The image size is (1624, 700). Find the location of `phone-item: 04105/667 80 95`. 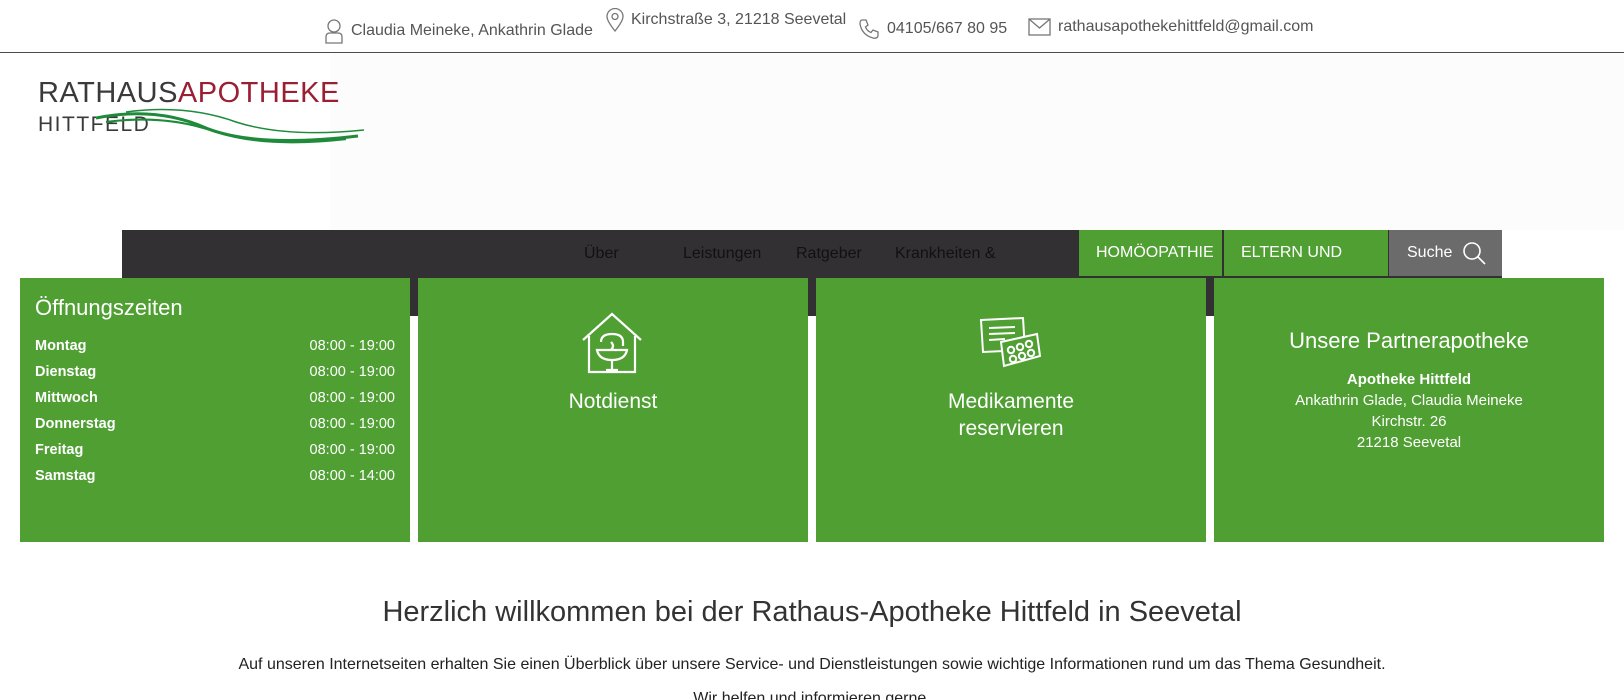

phone-item: 04105/667 80 95 is located at coordinates (932, 29).